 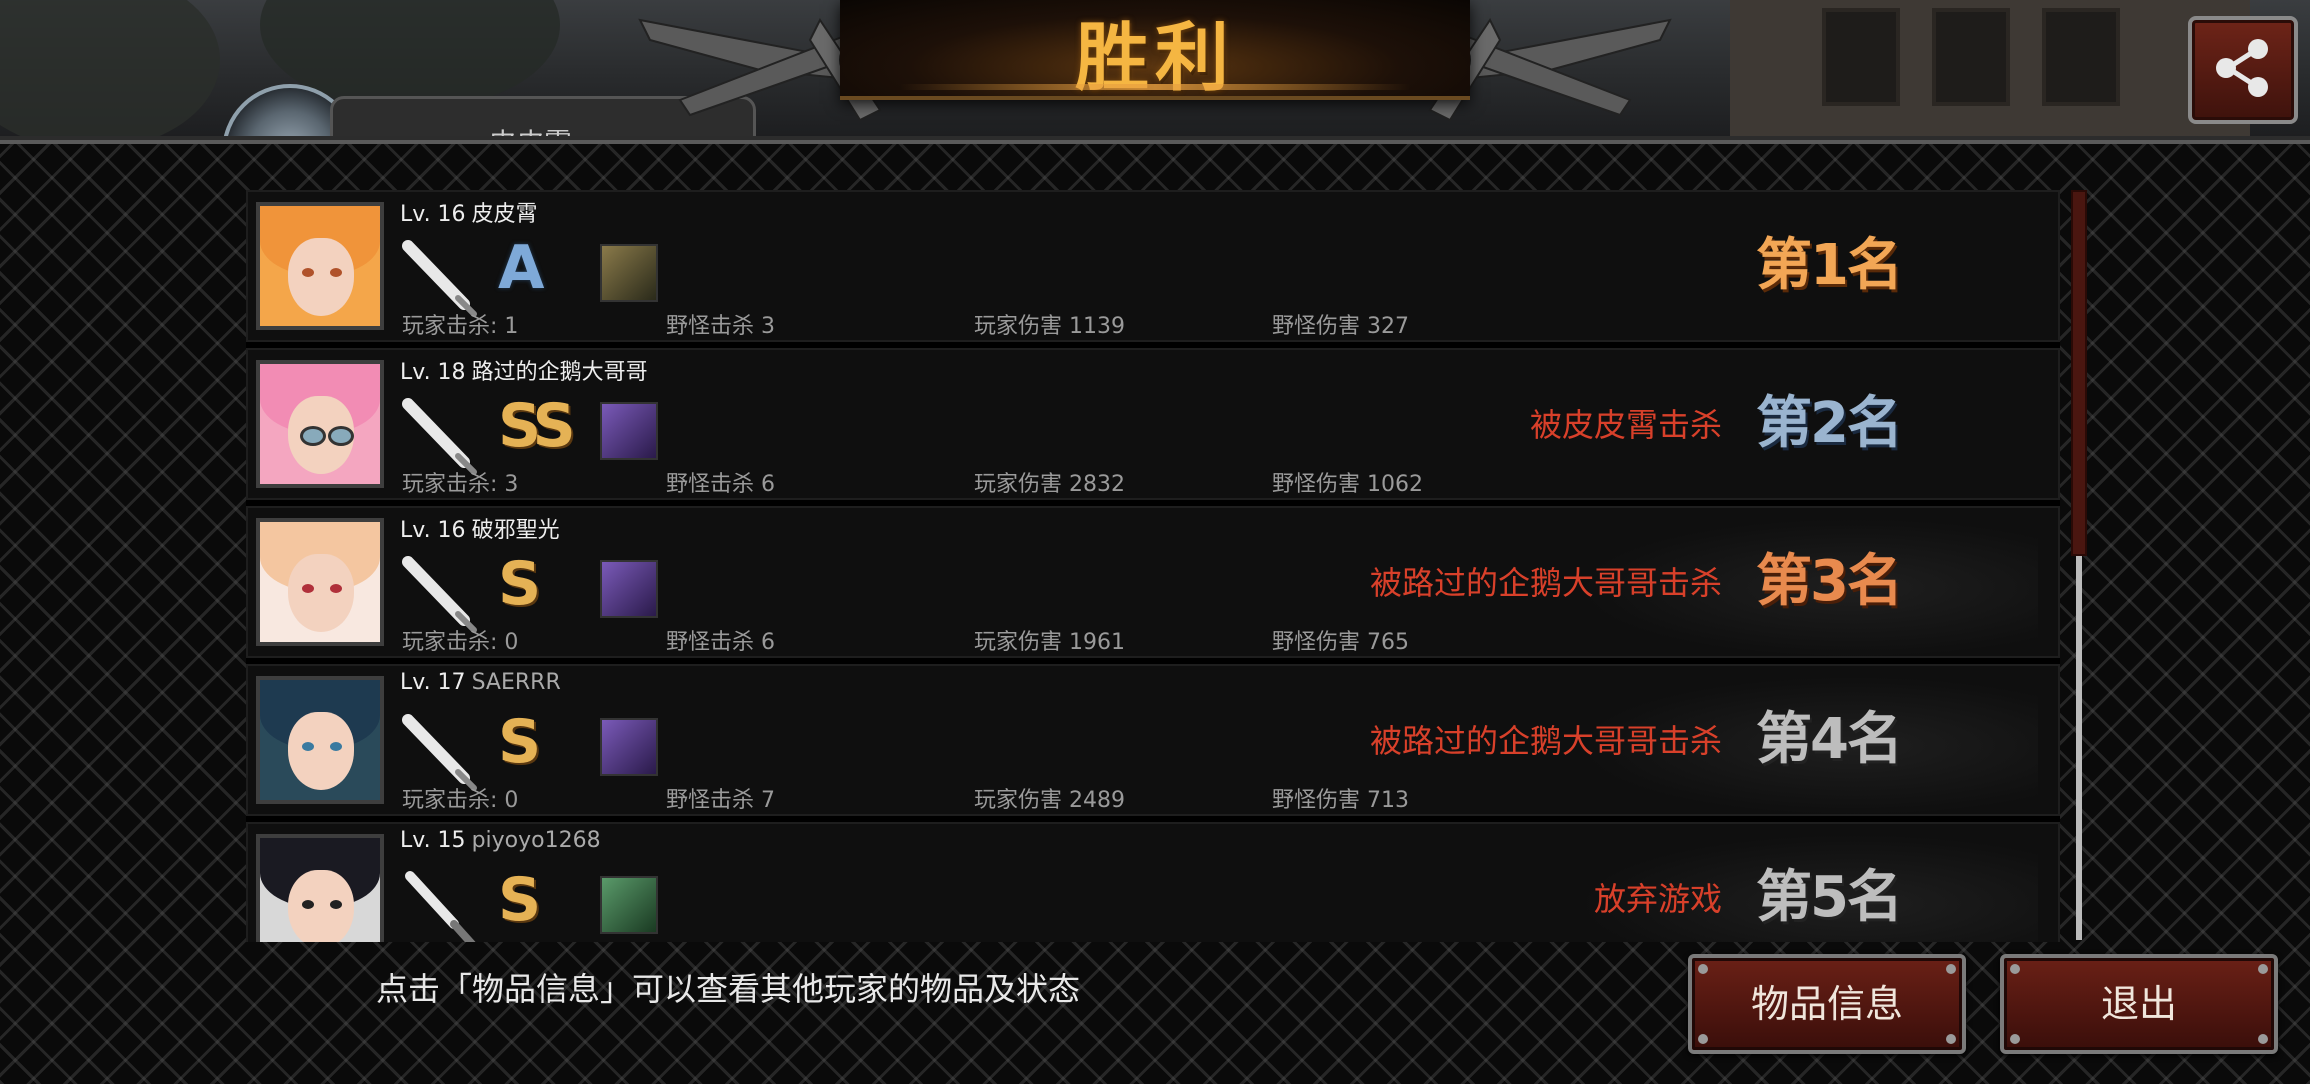 What do you see at coordinates (1829, 265) in the screenshot?
I see `rank-label: 第1名` at bounding box center [1829, 265].